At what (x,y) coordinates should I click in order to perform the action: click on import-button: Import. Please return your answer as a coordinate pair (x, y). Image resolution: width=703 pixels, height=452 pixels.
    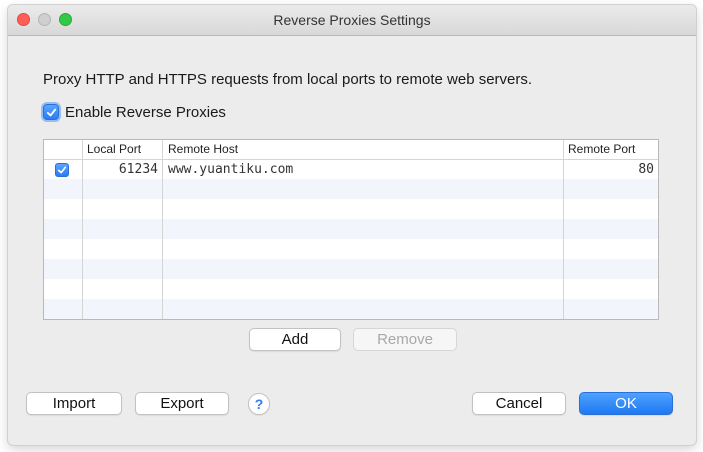
    Looking at the image, I should click on (74, 403).